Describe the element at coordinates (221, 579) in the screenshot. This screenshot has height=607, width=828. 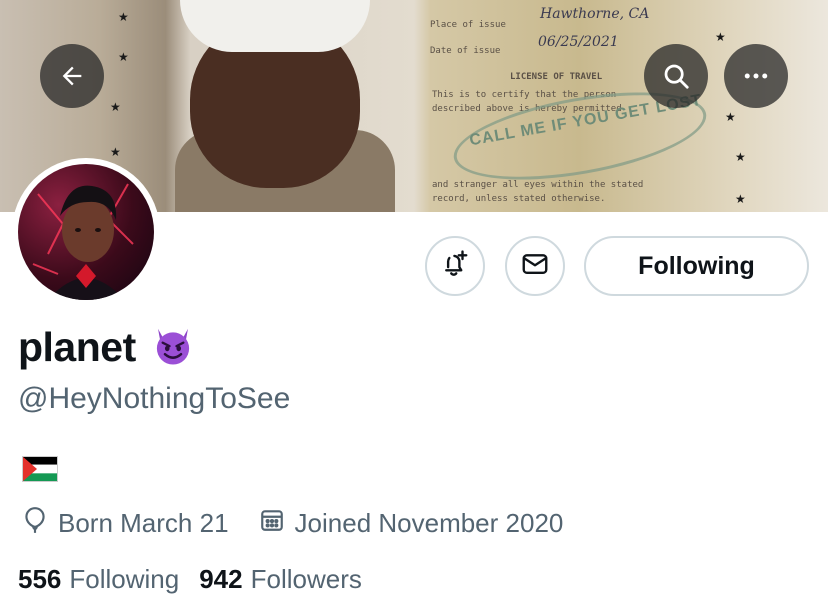
I see `followers-count: 942` at that location.